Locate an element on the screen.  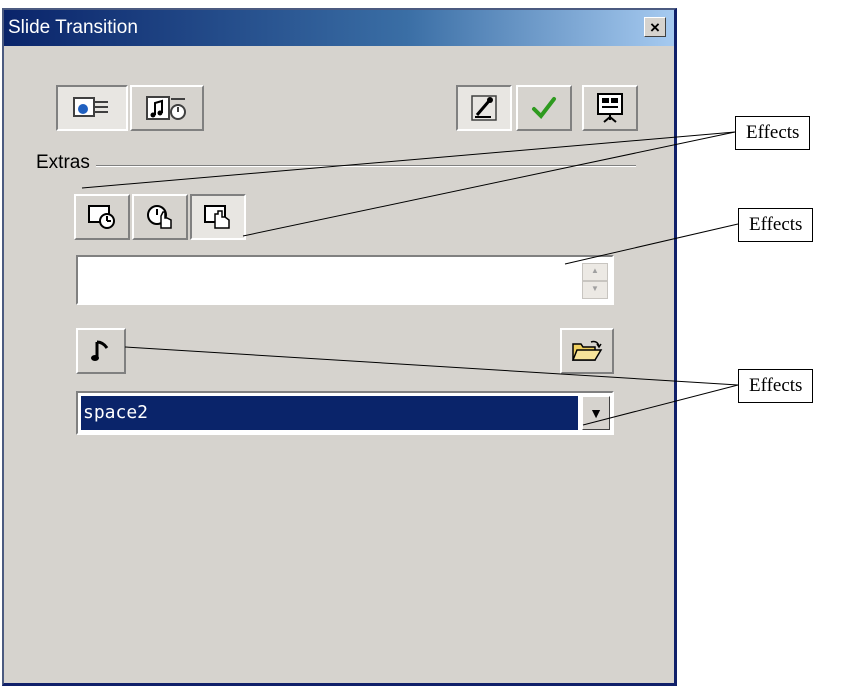
callout-effects-2: Effects is located at coordinates (776, 225).